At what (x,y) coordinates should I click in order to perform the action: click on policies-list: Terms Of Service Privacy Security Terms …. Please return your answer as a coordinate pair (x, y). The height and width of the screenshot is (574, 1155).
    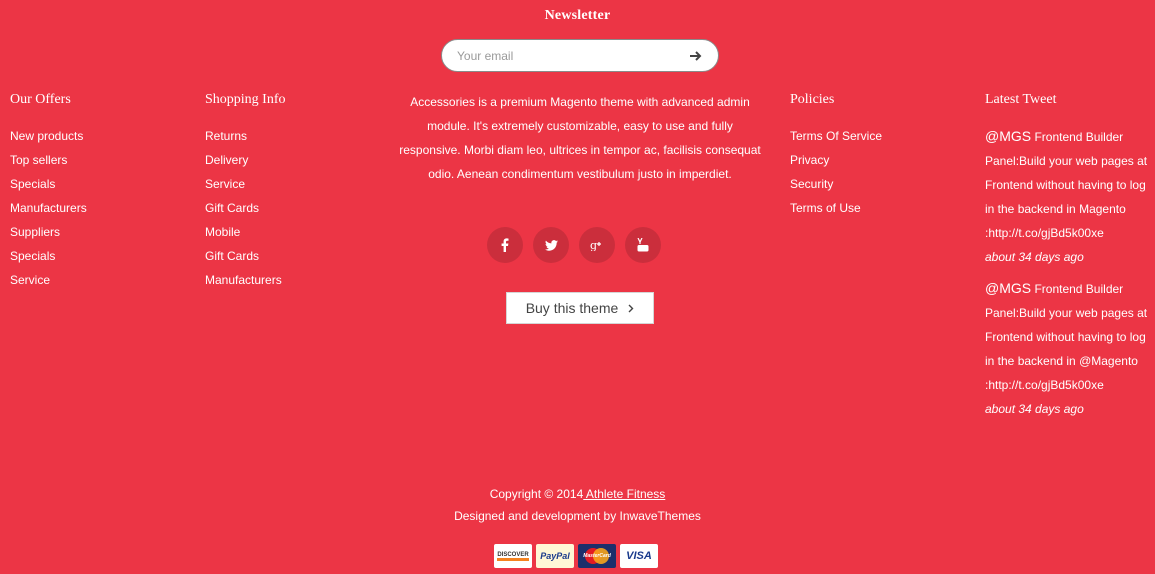
    Looking at the image, I should click on (836, 172).